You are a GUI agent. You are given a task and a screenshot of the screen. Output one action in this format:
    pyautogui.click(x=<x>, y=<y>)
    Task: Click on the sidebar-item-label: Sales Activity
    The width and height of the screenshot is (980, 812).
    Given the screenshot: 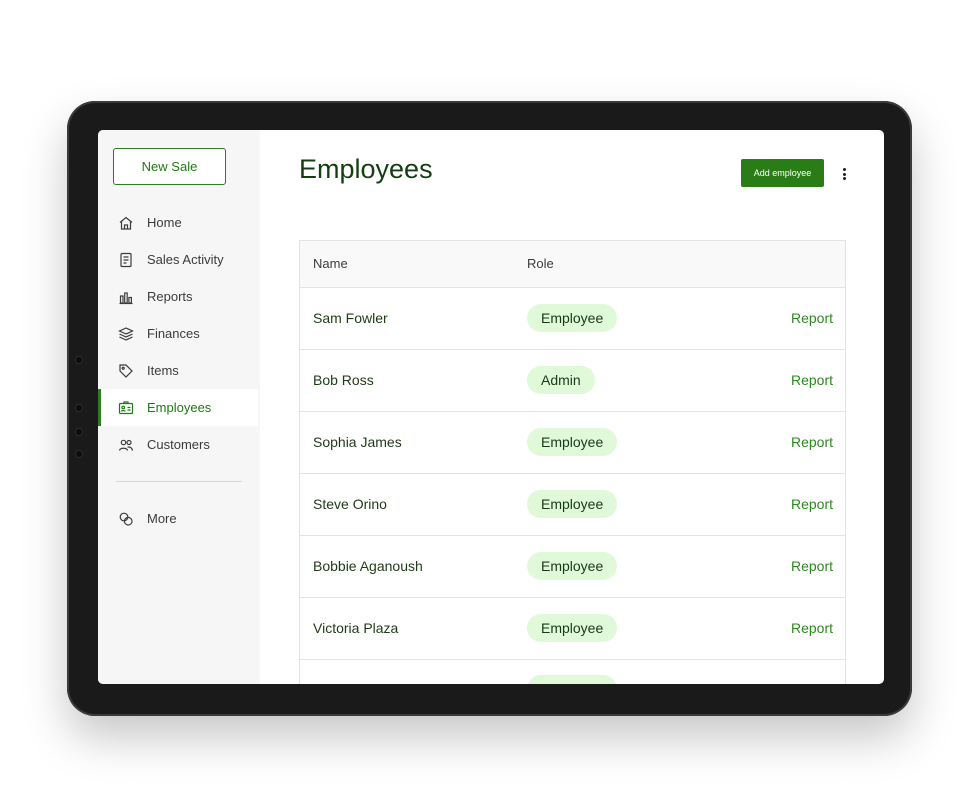 What is the action you would take?
    pyautogui.click(x=185, y=259)
    